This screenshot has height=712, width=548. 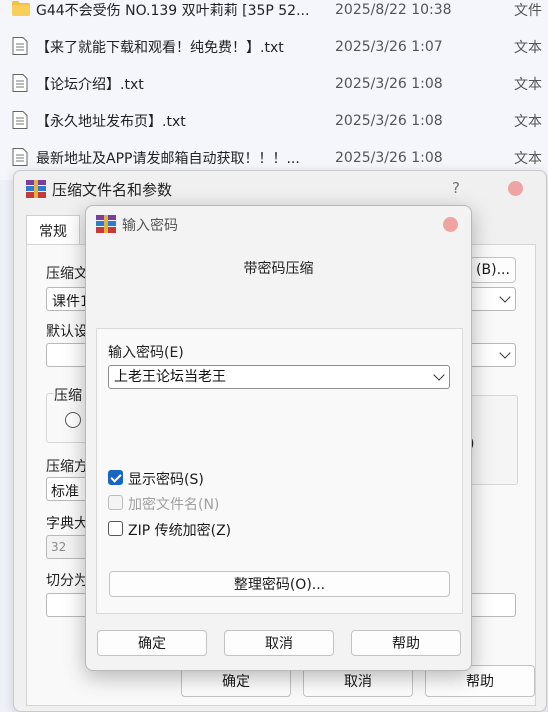 I want to click on zip-legacy-encryption-checkbox, so click(x=115, y=528).